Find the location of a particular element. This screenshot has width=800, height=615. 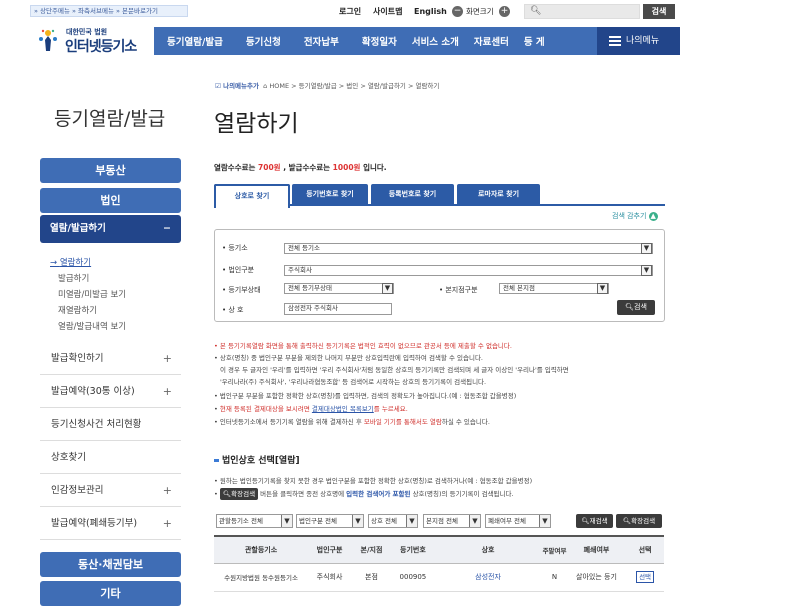

nav-stats: 등 게 is located at coordinates (534, 41).